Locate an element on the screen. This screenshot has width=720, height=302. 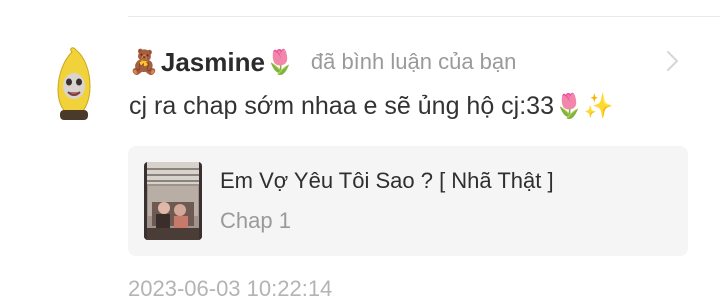
action-text: đã bình luận của bạn is located at coordinates (413, 61).